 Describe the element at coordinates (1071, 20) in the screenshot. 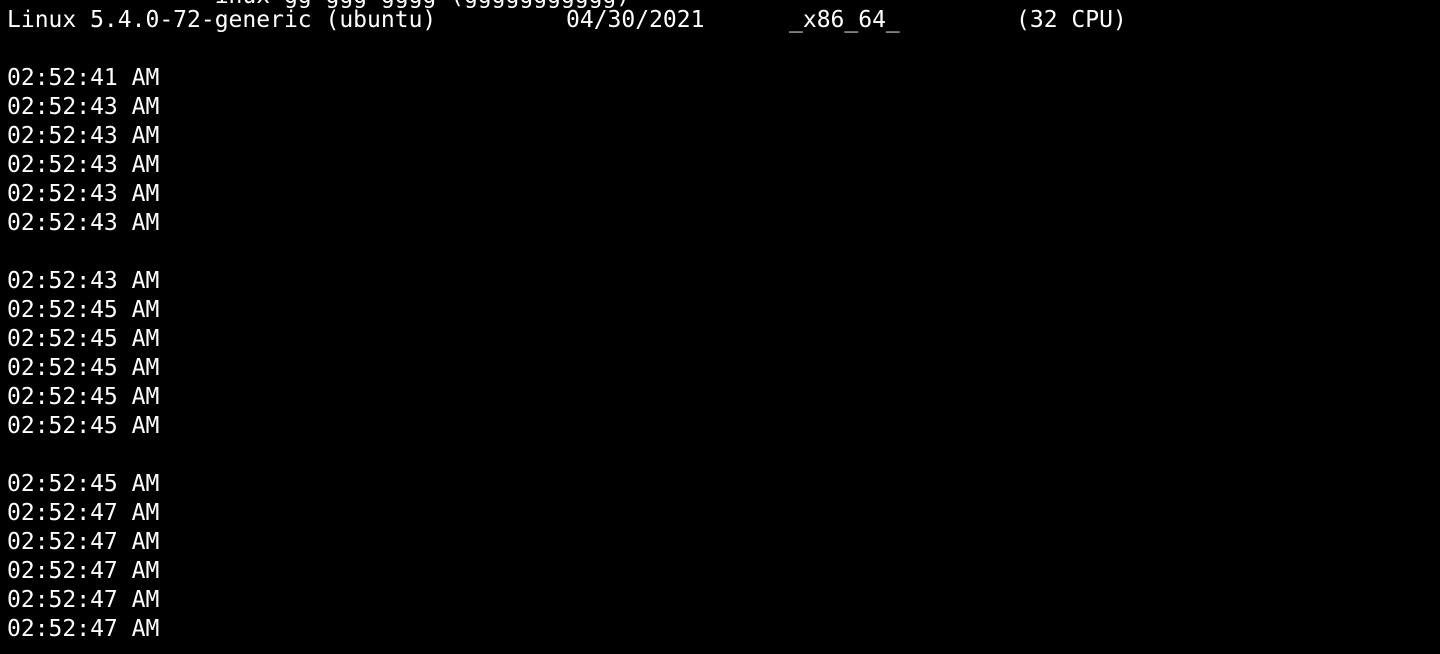

I see `cpu-count: (32 CPU)` at that location.